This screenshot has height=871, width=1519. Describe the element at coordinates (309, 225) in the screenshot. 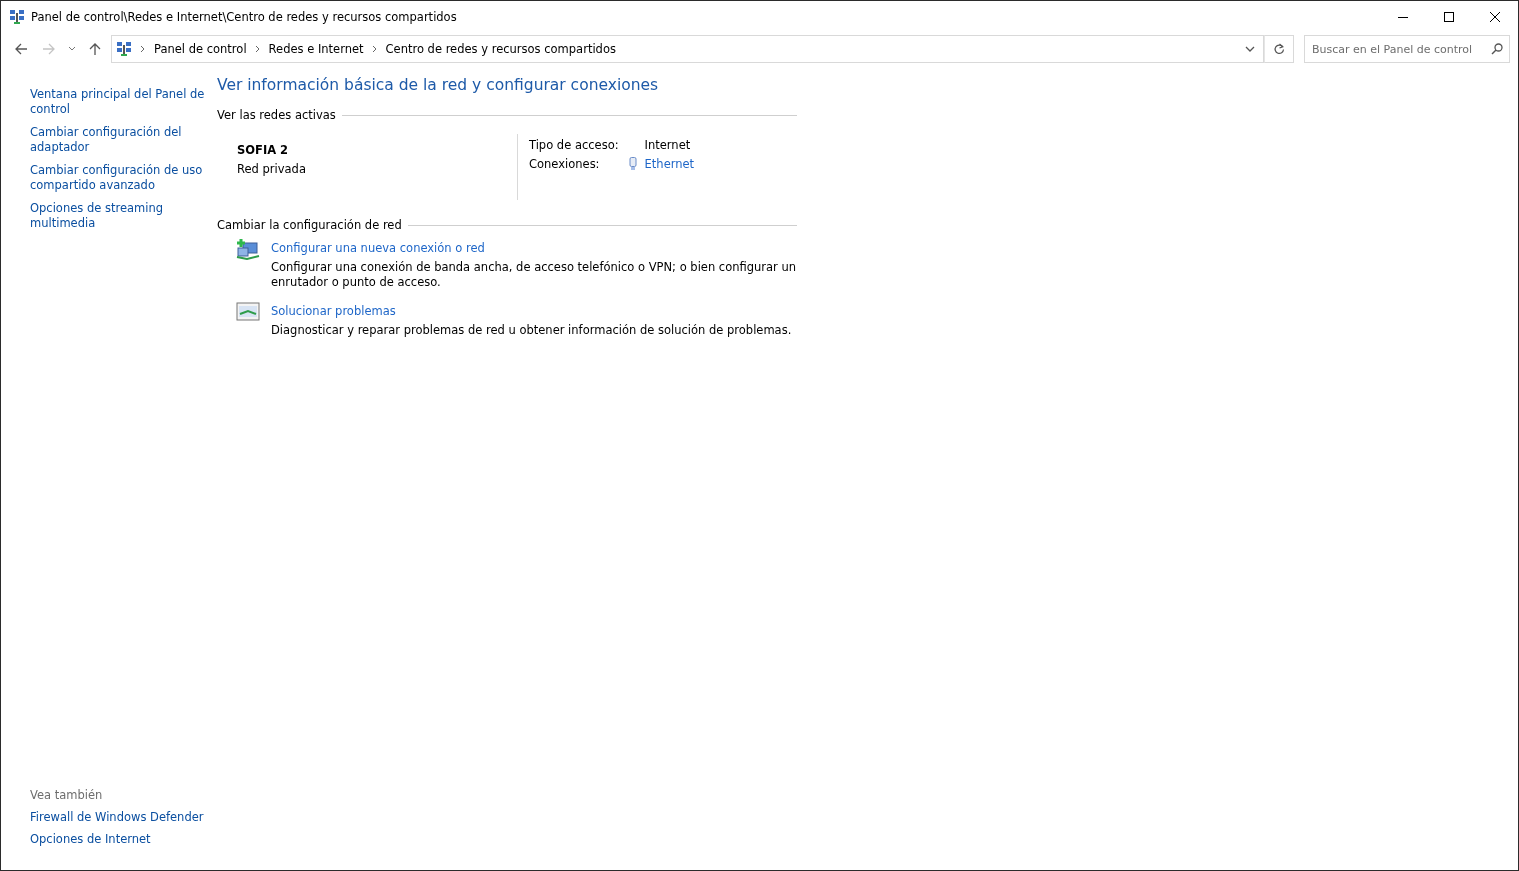

I see `section-title: Cambiar la configuración de red` at that location.